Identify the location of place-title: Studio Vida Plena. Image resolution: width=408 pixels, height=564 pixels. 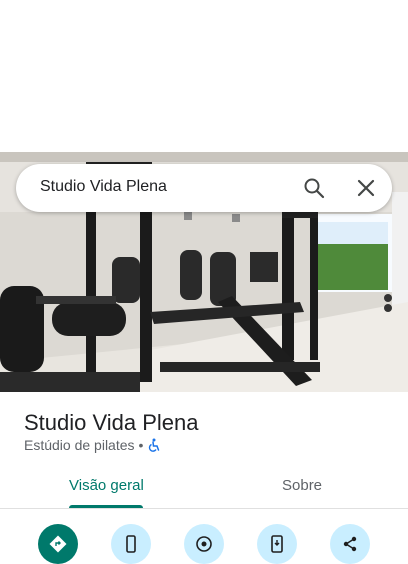
(111, 422).